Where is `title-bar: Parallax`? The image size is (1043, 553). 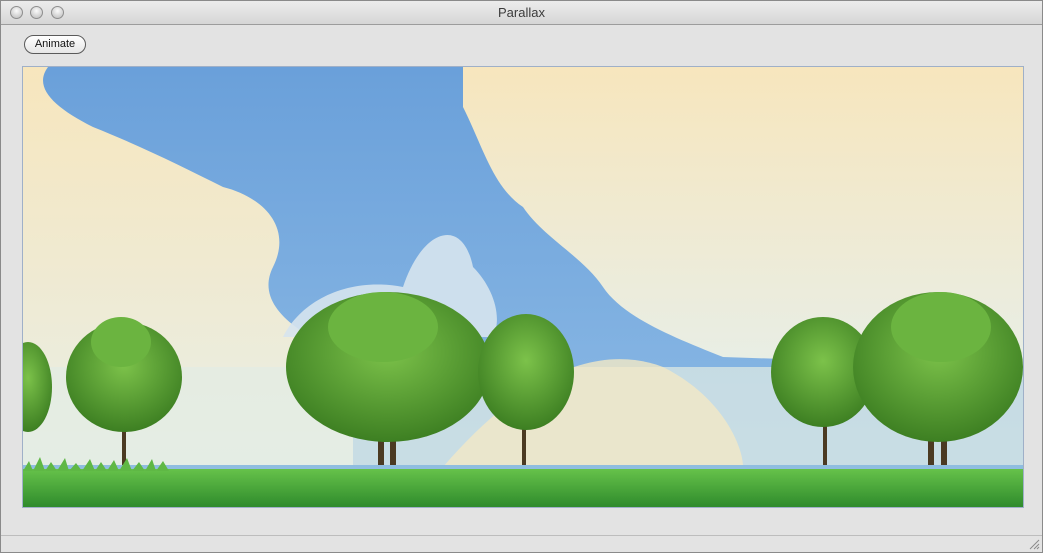 title-bar: Parallax is located at coordinates (521, 13).